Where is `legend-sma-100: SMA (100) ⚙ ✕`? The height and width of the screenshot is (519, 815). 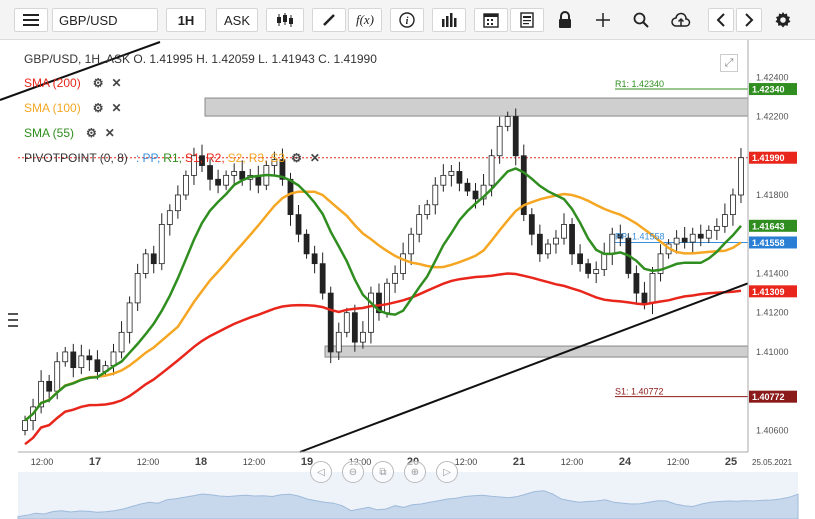 legend-sma-100: SMA (100) ⚙ ✕ is located at coordinates (73, 108).